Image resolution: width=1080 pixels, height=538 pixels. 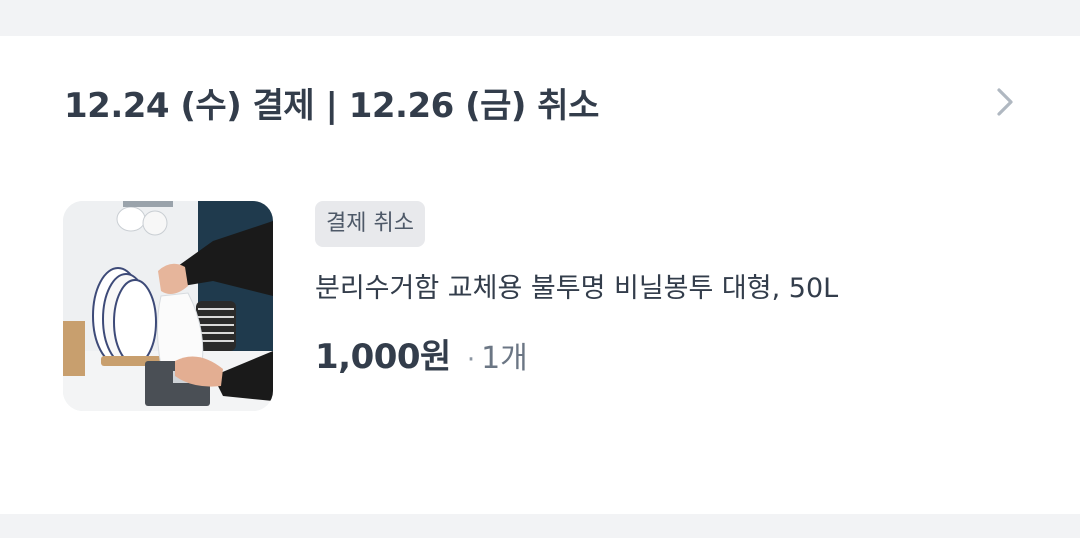 I want to click on product-name: 분리수거함 교체용 불투명 비닐봉투 대형, 50L, so click(x=665, y=289).